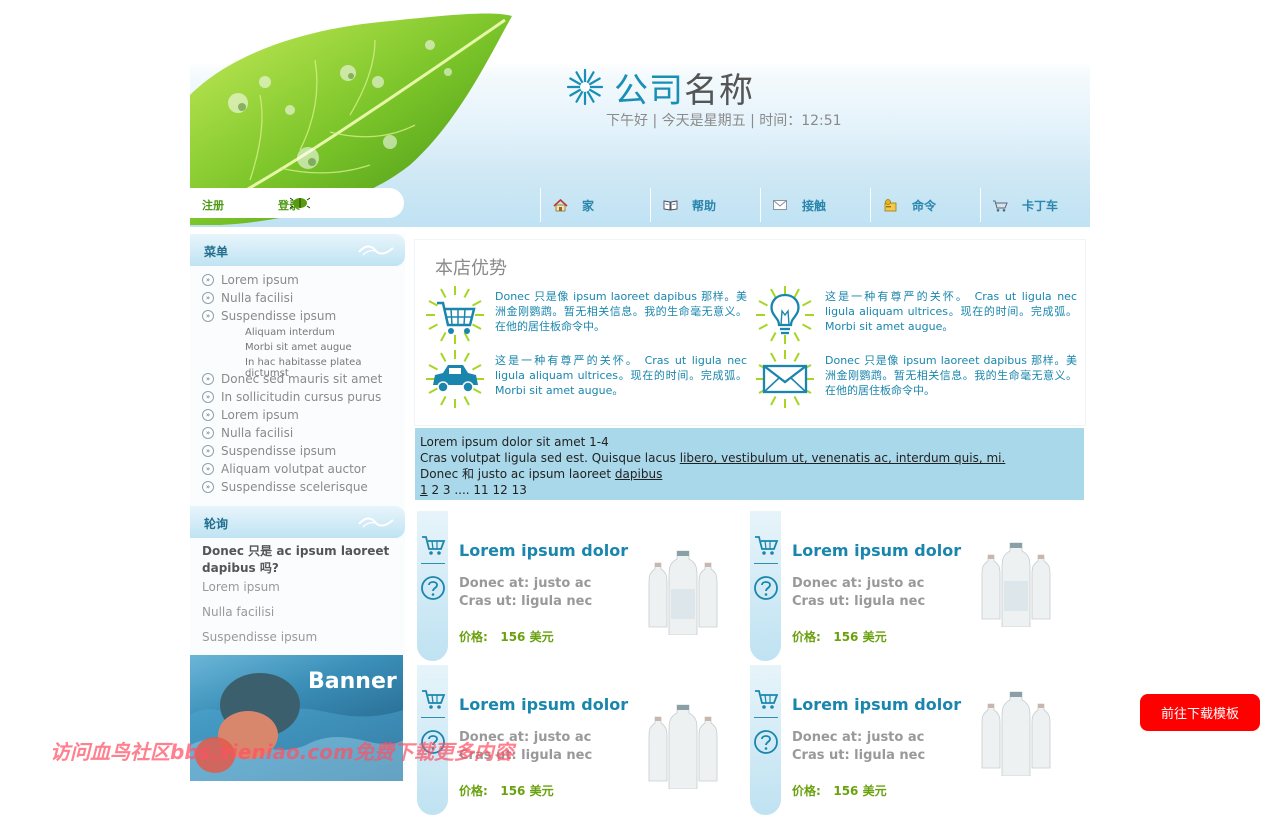 The image size is (1280, 815). Describe the element at coordinates (785, 379) in the screenshot. I see `envelope-icon` at that location.